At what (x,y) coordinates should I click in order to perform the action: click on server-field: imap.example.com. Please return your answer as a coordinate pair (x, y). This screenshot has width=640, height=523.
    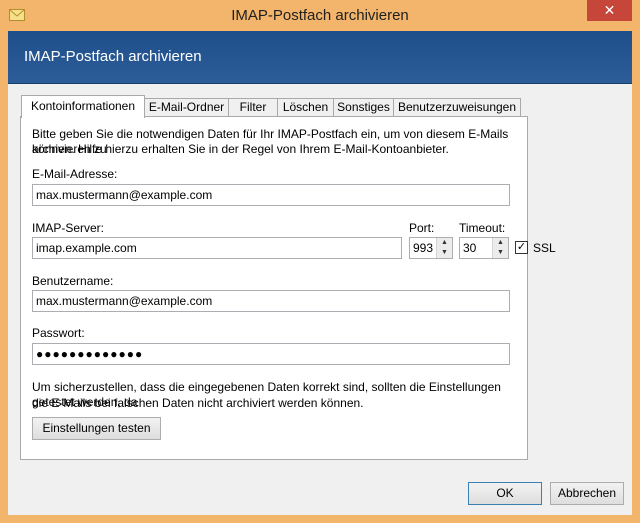
    Looking at the image, I should click on (217, 248).